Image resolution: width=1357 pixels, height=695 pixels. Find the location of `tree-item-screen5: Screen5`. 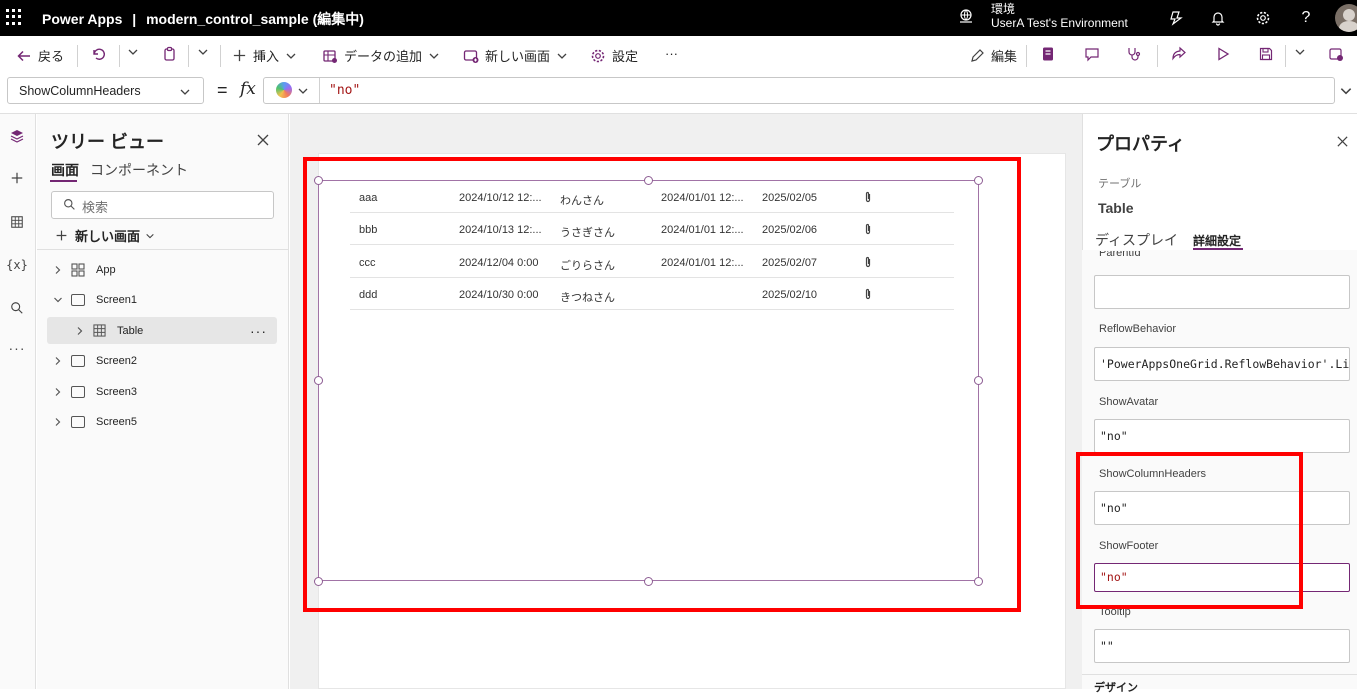

tree-item-screen5: Screen5 is located at coordinates (162, 421).